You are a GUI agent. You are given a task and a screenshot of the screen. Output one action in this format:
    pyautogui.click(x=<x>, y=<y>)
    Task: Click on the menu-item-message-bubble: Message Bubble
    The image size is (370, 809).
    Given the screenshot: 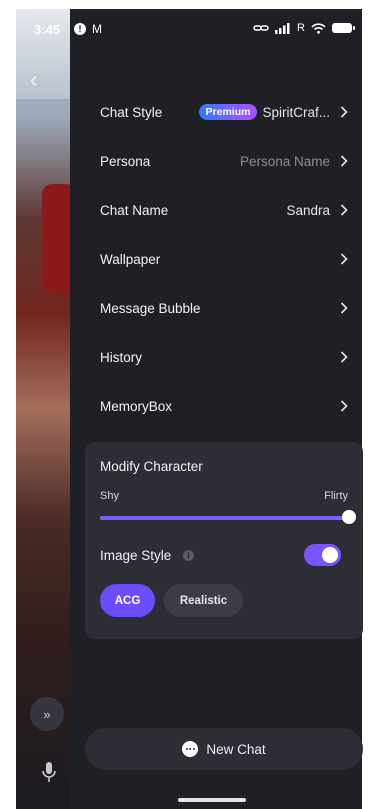 What is the action you would take?
    pyautogui.click(x=216, y=308)
    